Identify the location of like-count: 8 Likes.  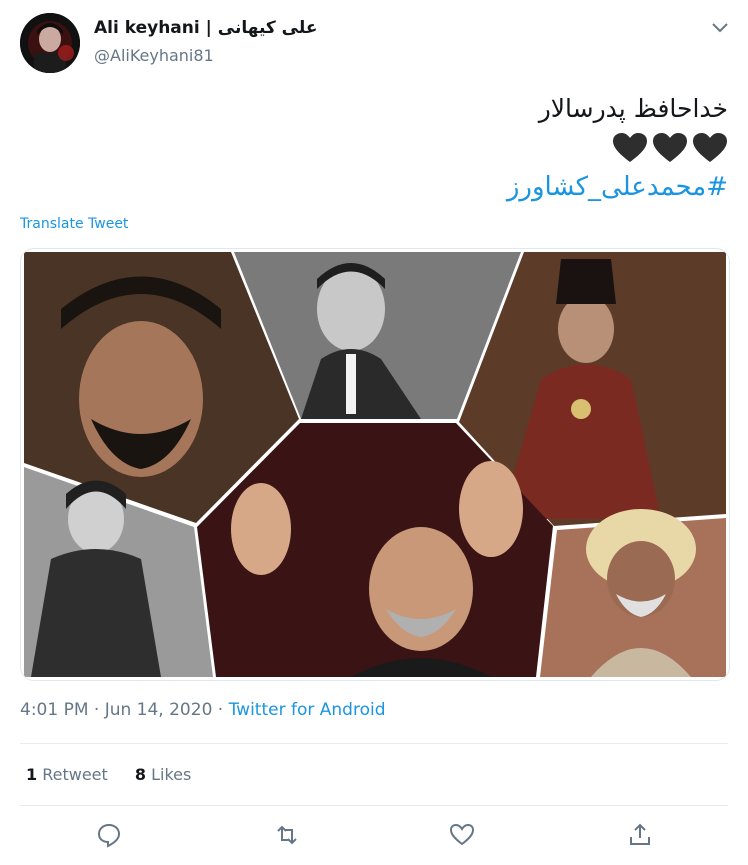
(163, 774).